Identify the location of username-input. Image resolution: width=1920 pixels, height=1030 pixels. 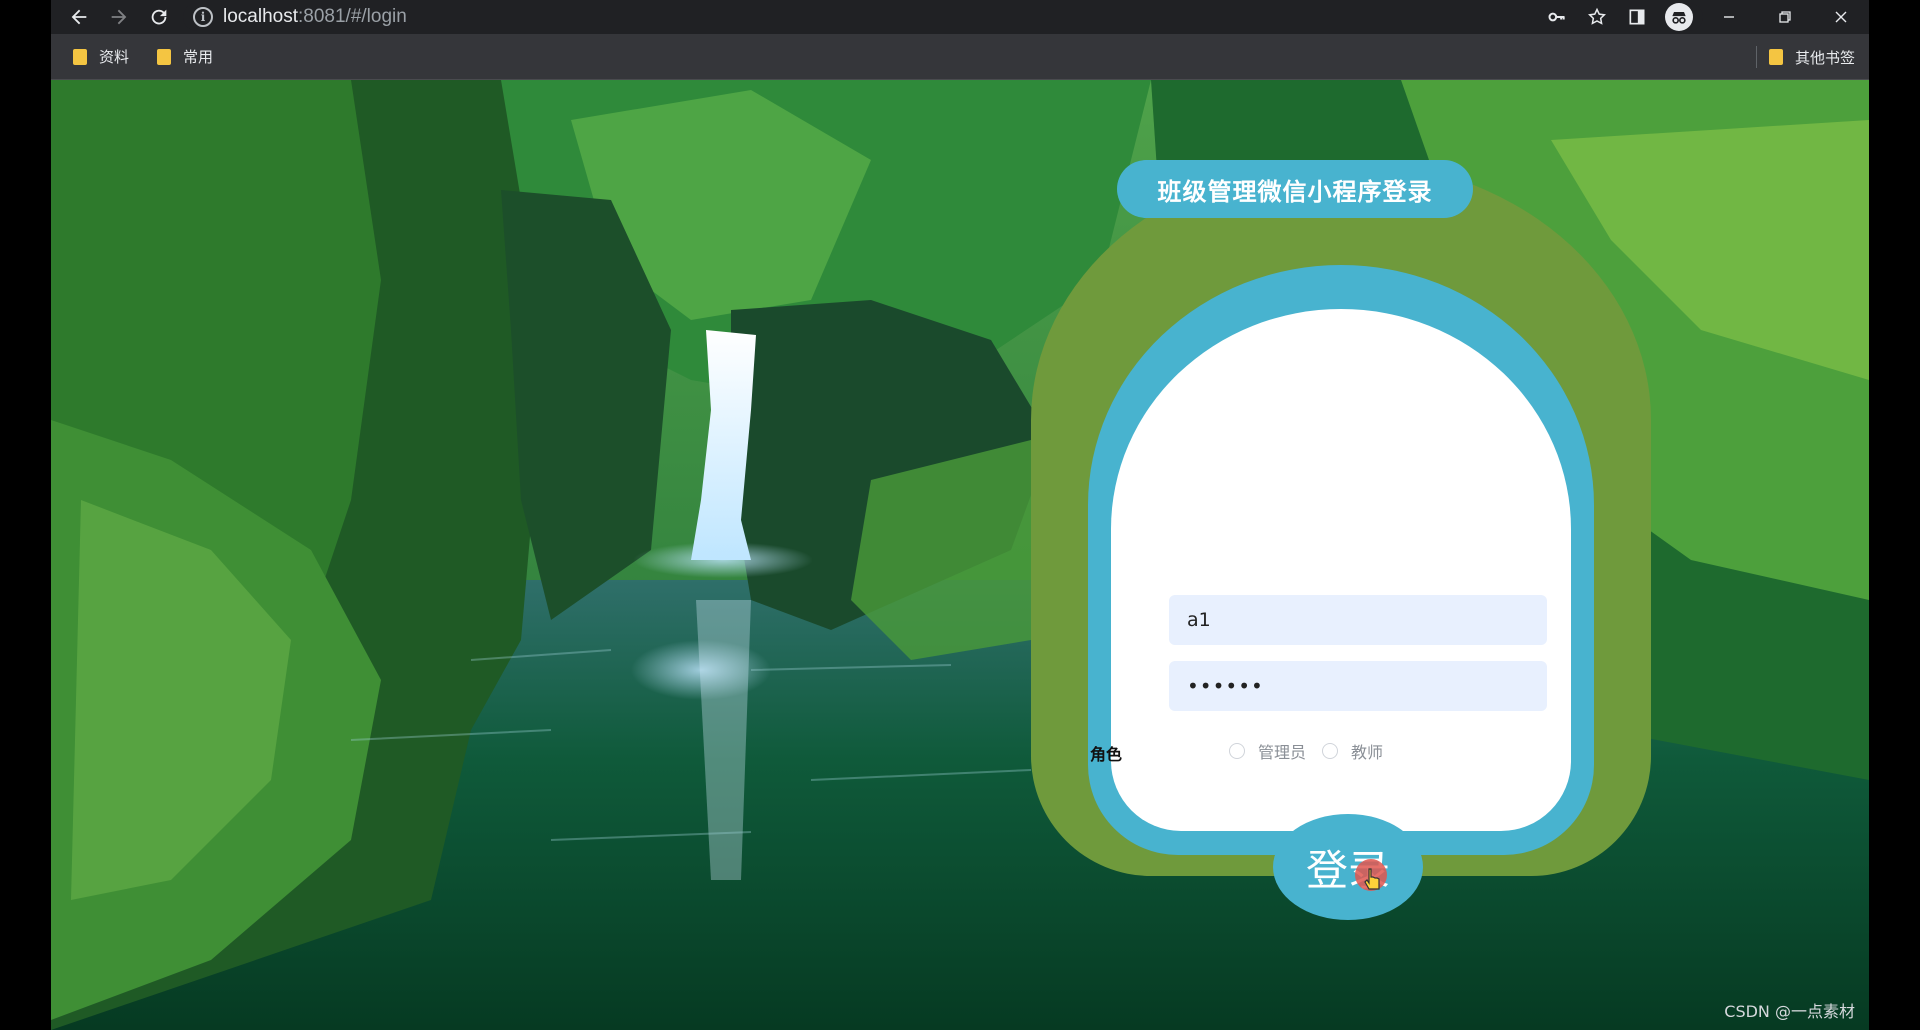
(1358, 620).